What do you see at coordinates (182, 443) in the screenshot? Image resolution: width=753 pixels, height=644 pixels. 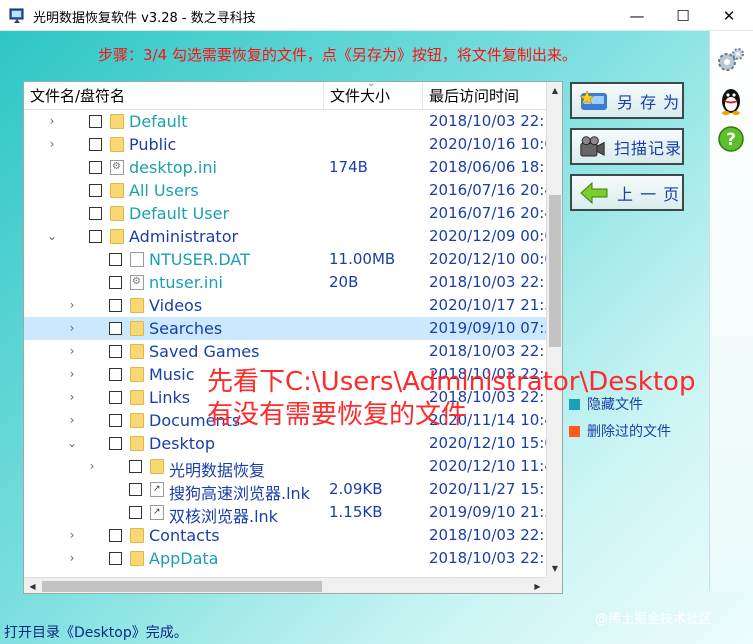 I see `row-name: Desktop` at bounding box center [182, 443].